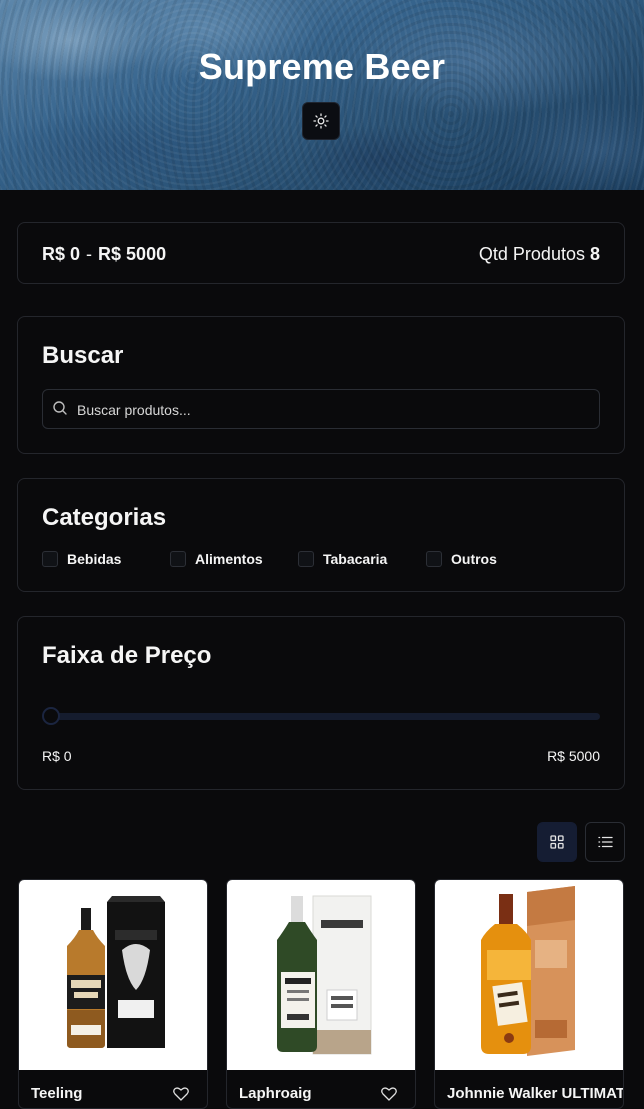 Image resolution: width=644 pixels, height=1109 pixels. Describe the element at coordinates (474, 559) in the screenshot. I see `category-label: Outros` at that location.